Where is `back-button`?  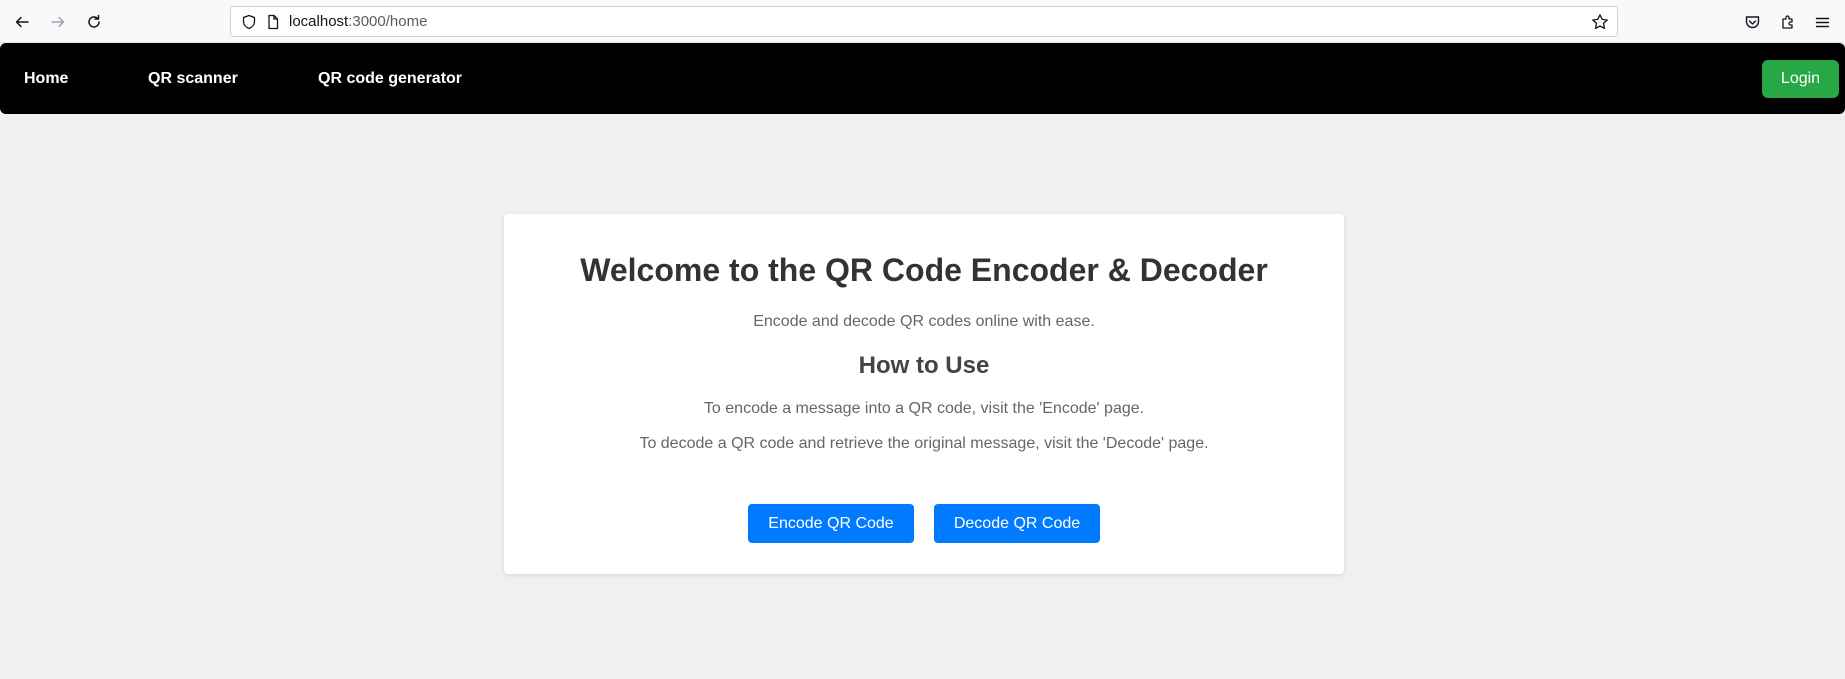
back-button is located at coordinates (22, 22).